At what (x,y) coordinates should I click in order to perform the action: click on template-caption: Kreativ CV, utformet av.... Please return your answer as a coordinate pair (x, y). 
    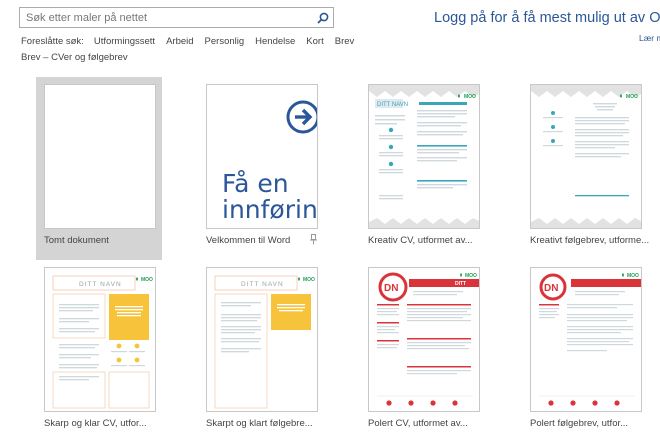
    Looking at the image, I should click on (420, 240).